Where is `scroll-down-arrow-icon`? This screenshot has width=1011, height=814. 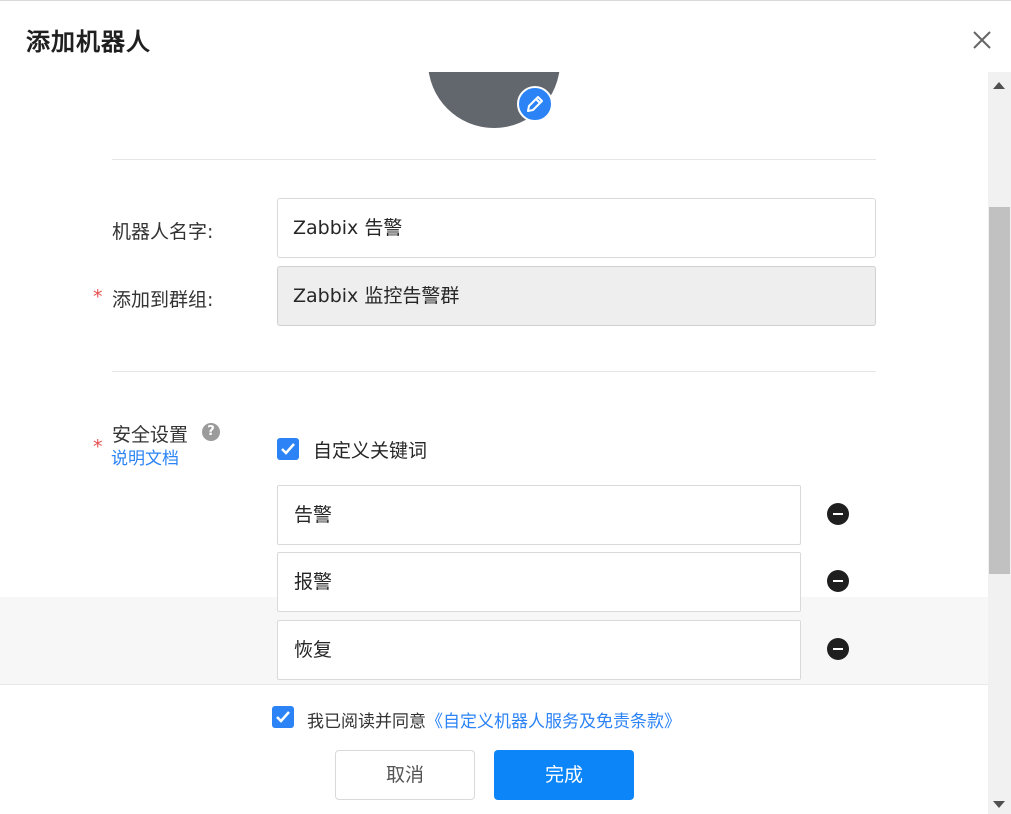
scroll-down-arrow-icon is located at coordinates (999, 804).